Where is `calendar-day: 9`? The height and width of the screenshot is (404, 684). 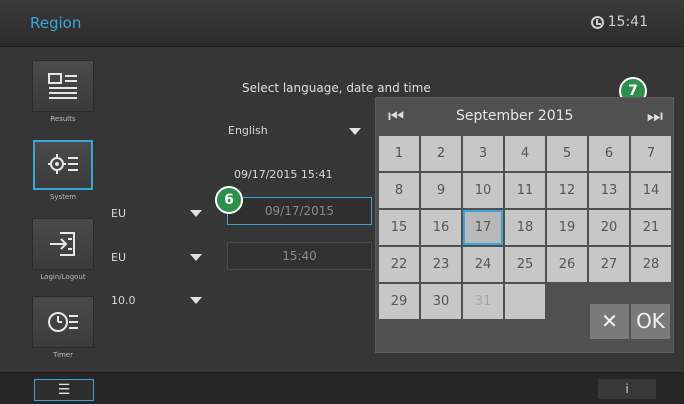
calendar-day: 9 is located at coordinates (441, 190).